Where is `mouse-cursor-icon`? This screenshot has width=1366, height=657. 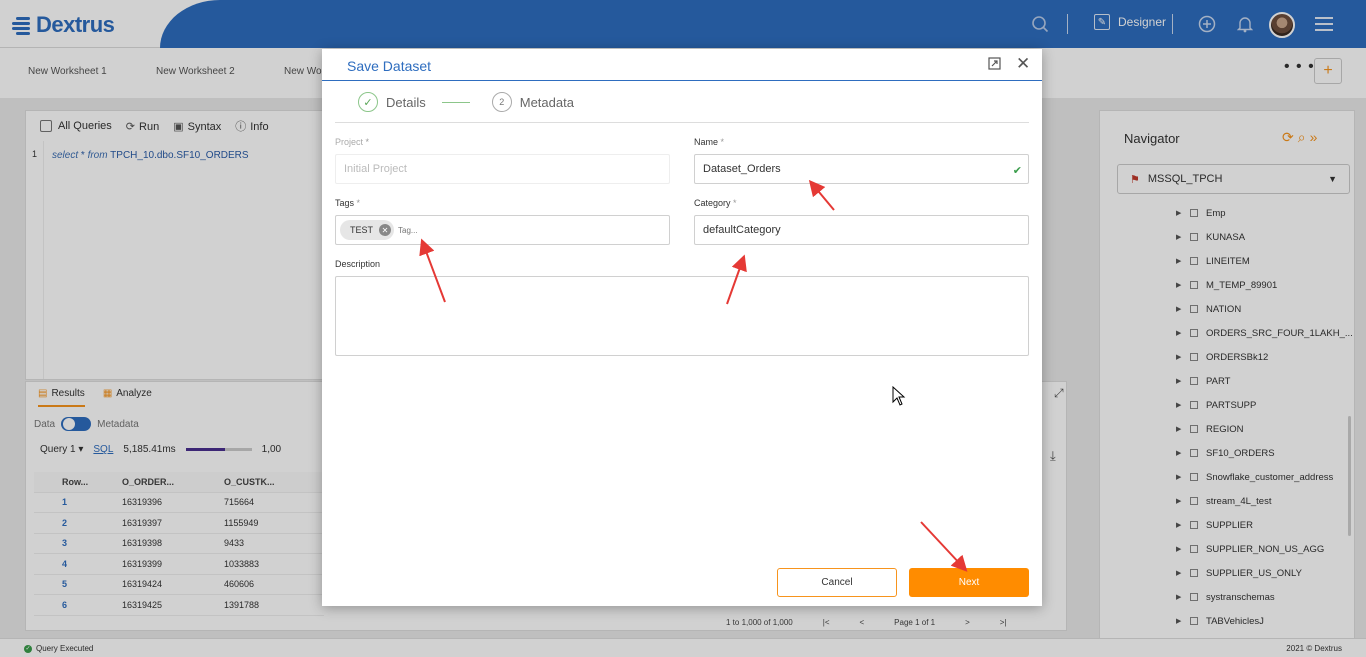 mouse-cursor-icon is located at coordinates (899, 396).